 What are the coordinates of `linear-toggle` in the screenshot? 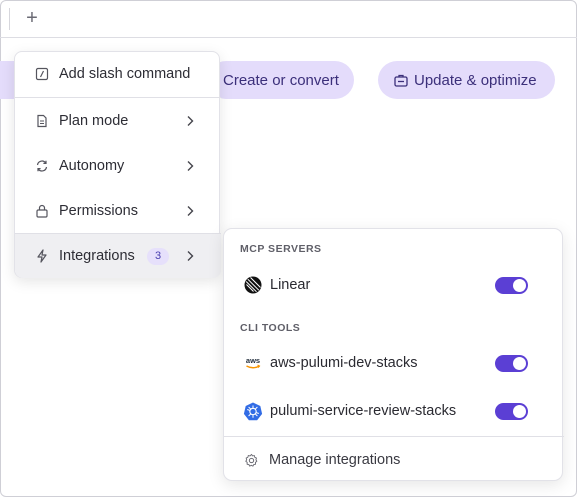 It's located at (511, 285).